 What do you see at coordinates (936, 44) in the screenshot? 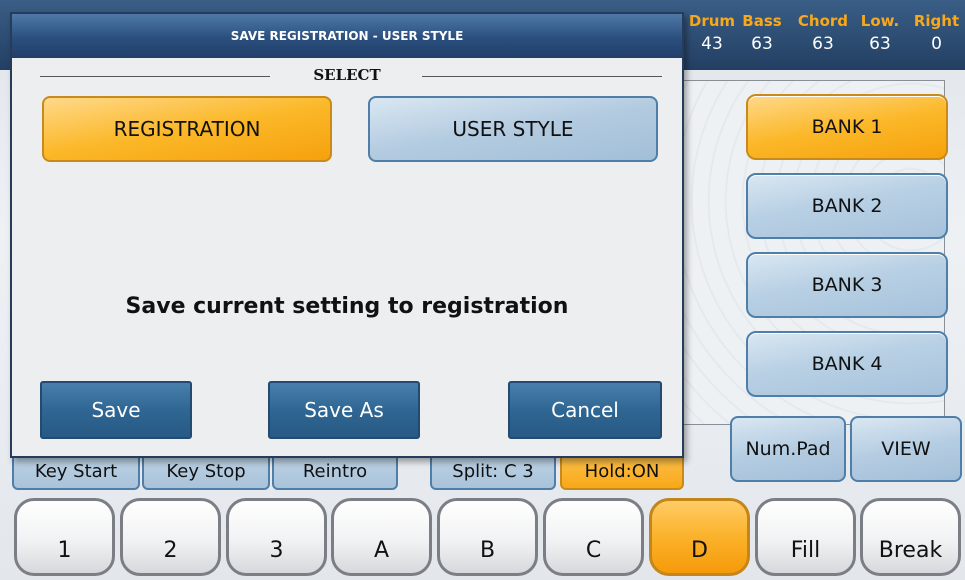
I see `mixer-right-value: 0` at bounding box center [936, 44].